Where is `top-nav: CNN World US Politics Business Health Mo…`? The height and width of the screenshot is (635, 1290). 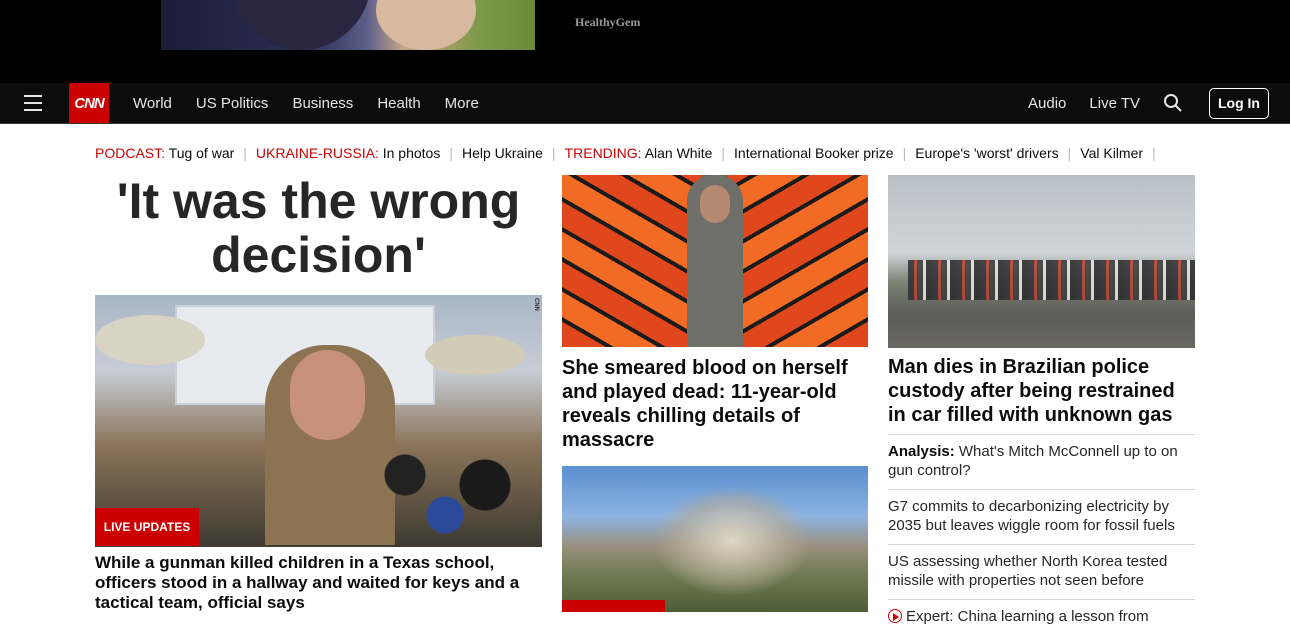 top-nav: CNN World US Politics Business Health Mo… is located at coordinates (645, 103).